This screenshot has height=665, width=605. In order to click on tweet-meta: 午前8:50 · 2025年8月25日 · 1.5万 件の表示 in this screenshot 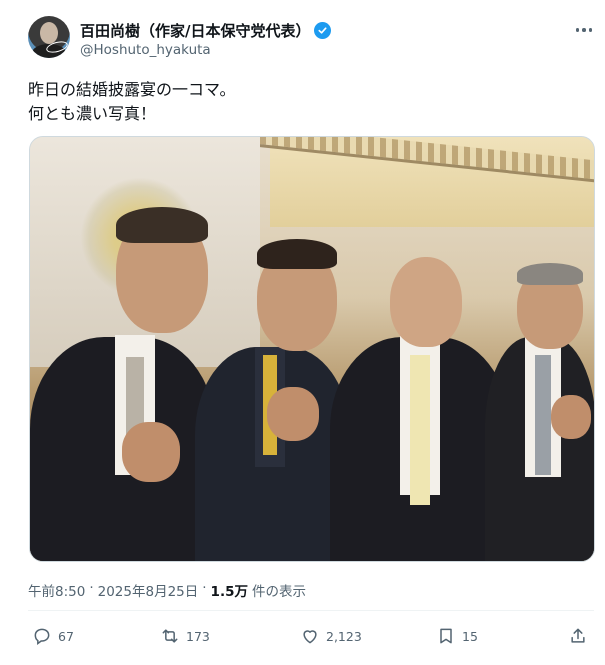, I will do `click(167, 590)`.